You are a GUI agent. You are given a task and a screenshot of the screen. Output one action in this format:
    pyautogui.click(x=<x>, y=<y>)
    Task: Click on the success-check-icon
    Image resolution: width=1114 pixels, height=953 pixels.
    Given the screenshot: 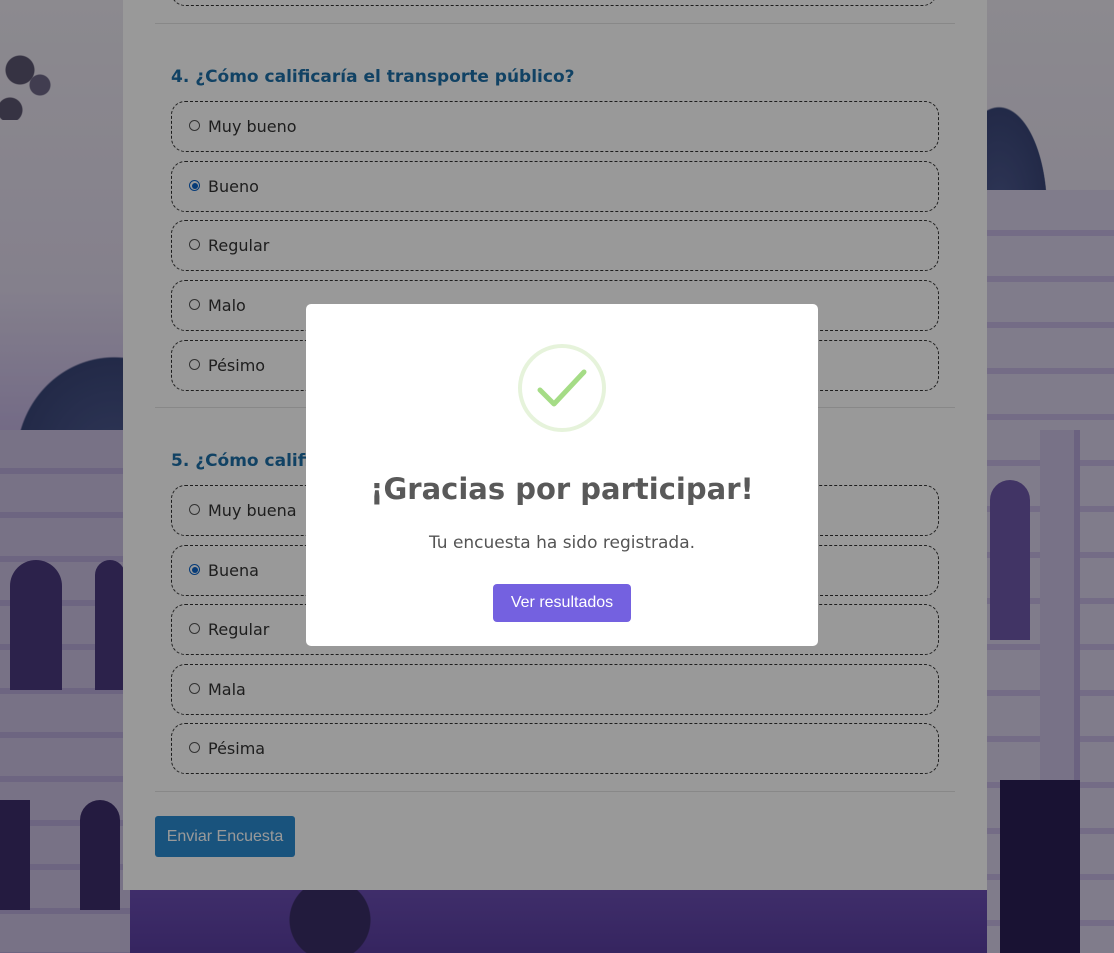 What is the action you would take?
    pyautogui.click(x=562, y=388)
    